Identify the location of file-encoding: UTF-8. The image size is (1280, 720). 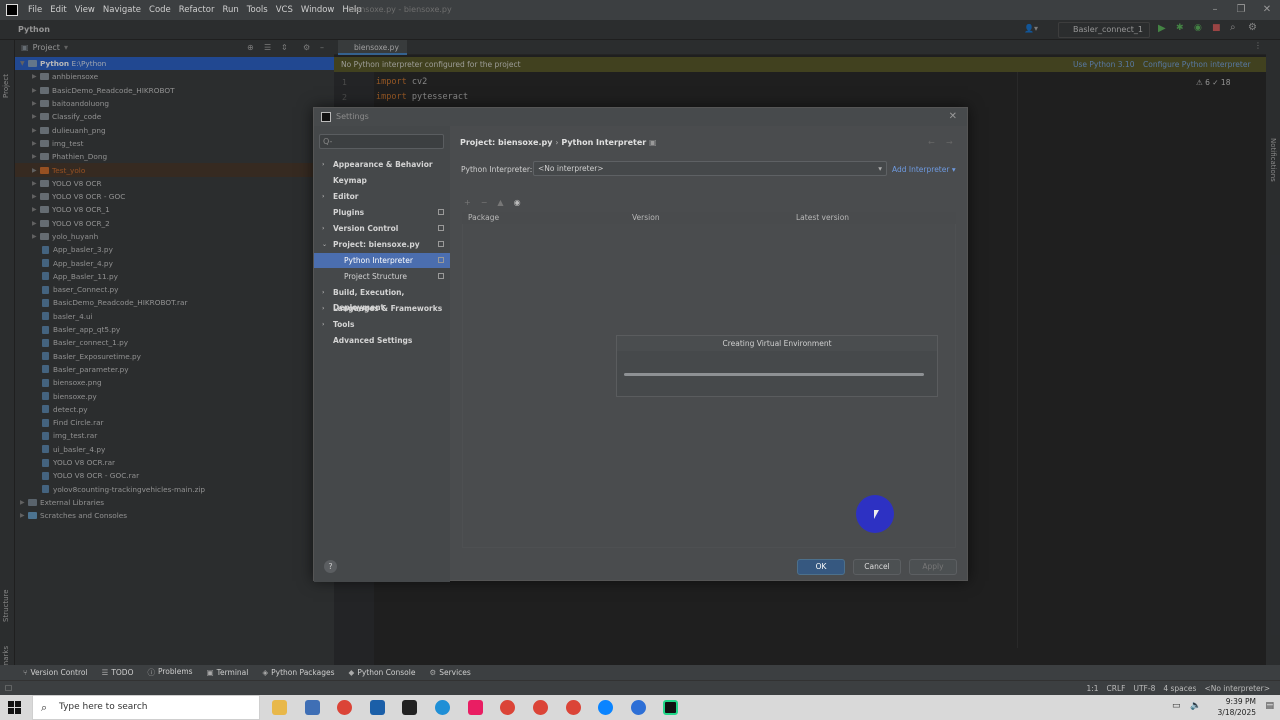
(1144, 688).